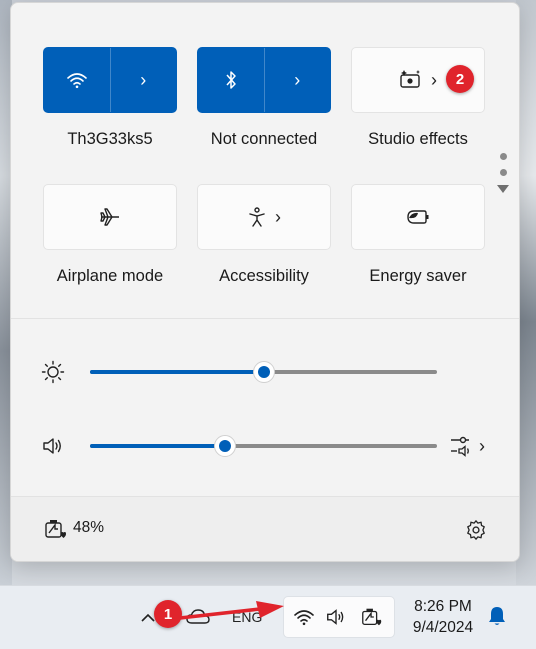 This screenshot has width=536, height=649. I want to click on wifi-label: Th3G33ks5, so click(110, 139).